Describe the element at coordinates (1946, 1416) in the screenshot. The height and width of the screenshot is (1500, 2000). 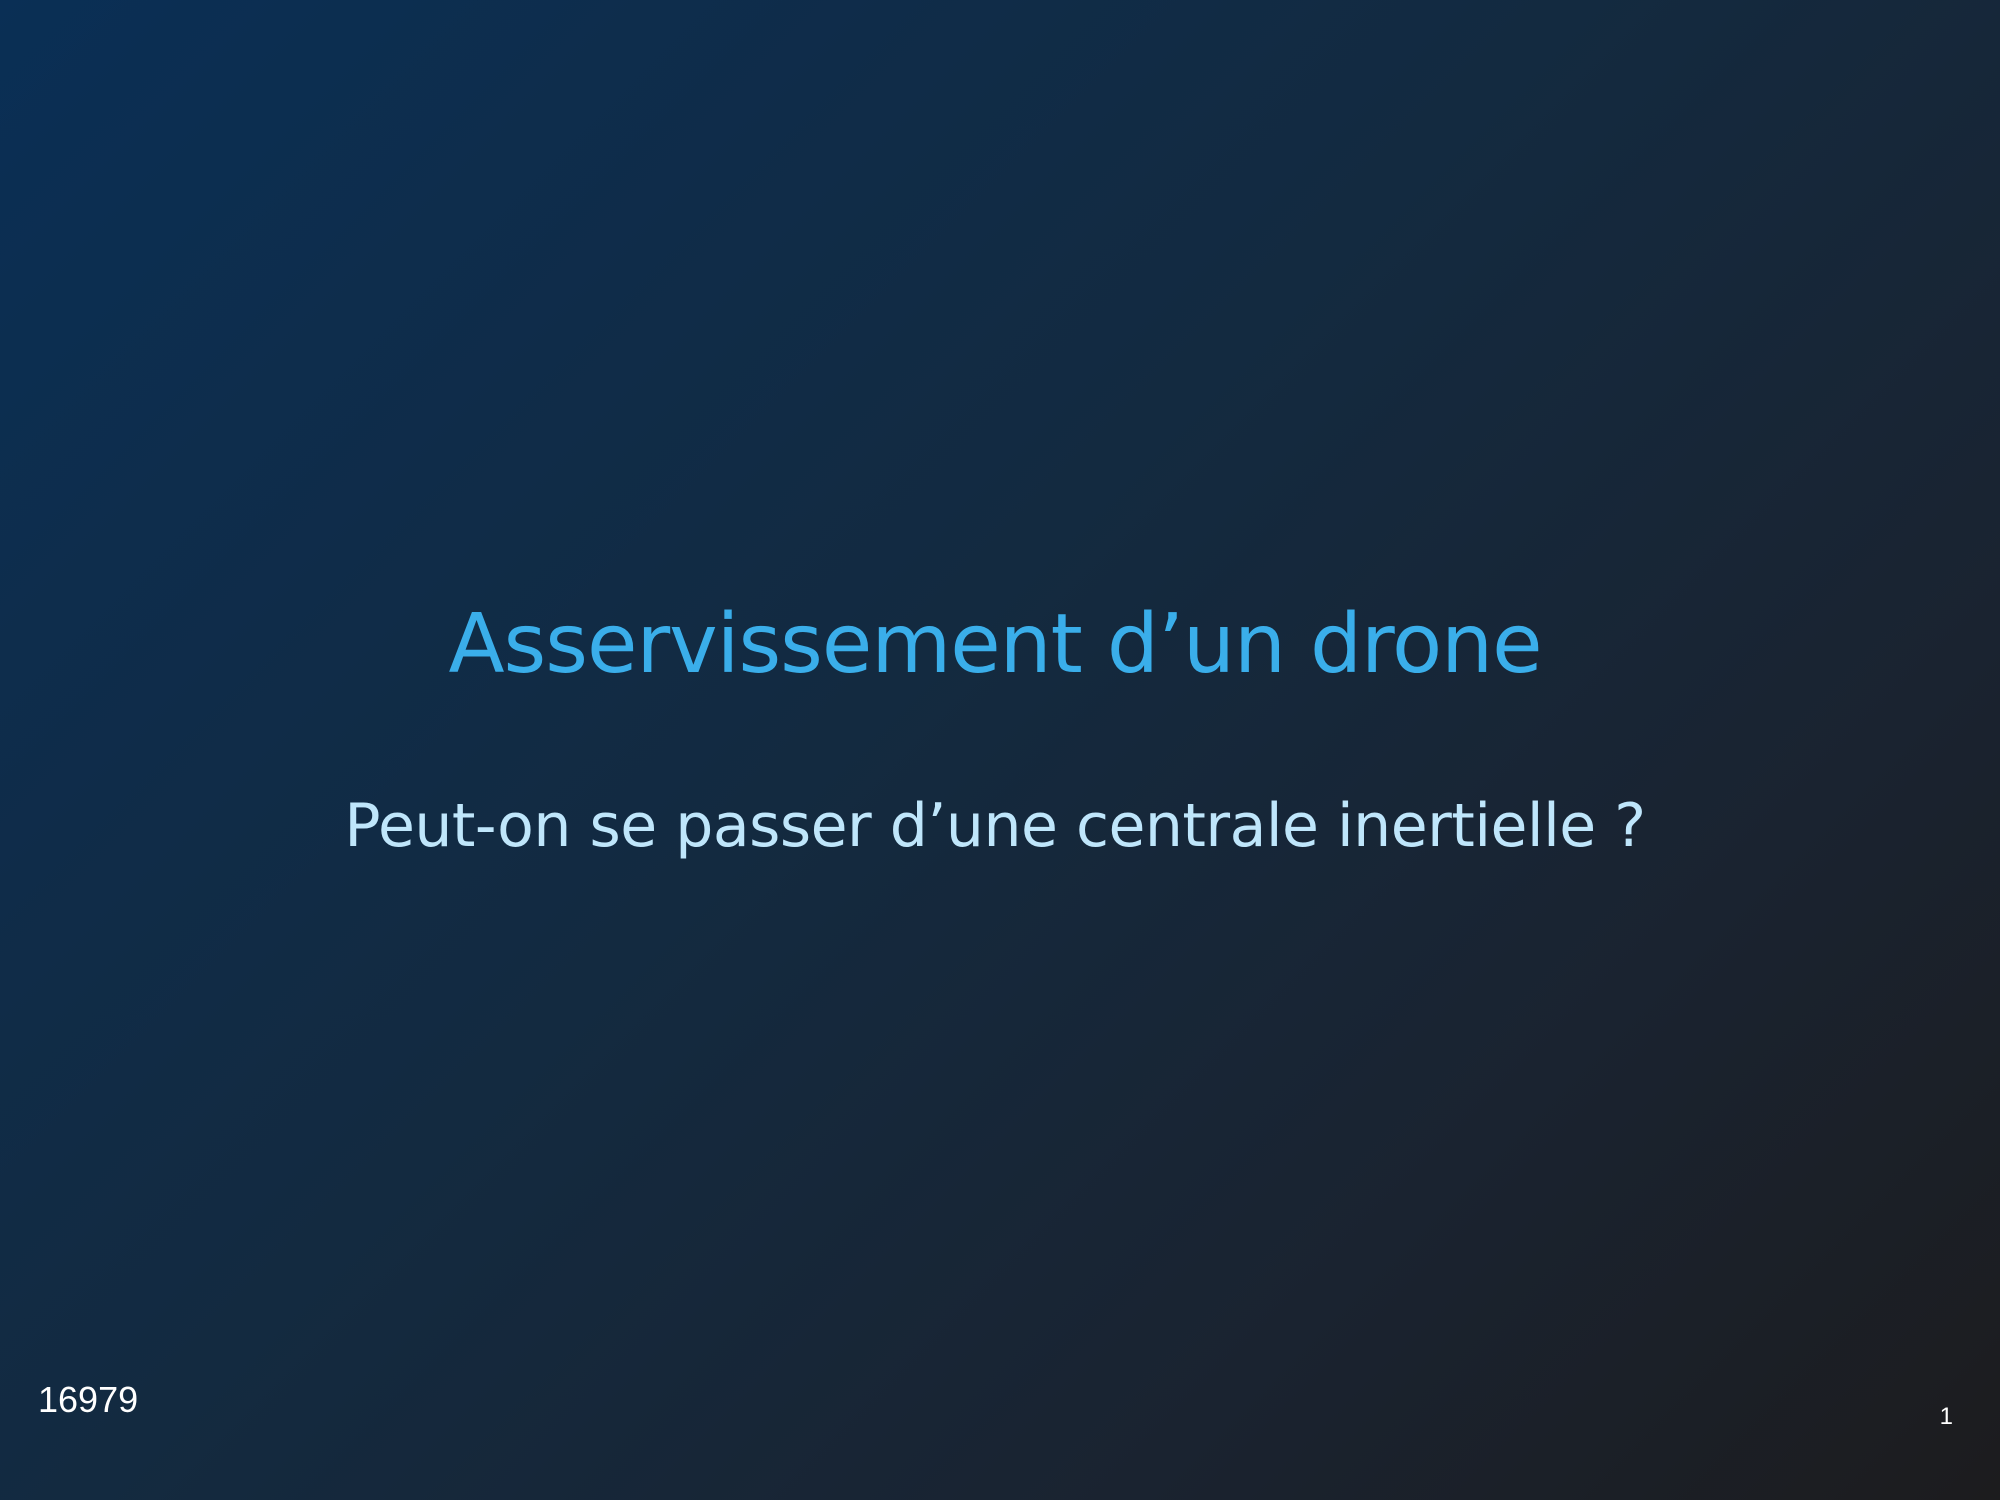
I see `page-number: 1` at that location.